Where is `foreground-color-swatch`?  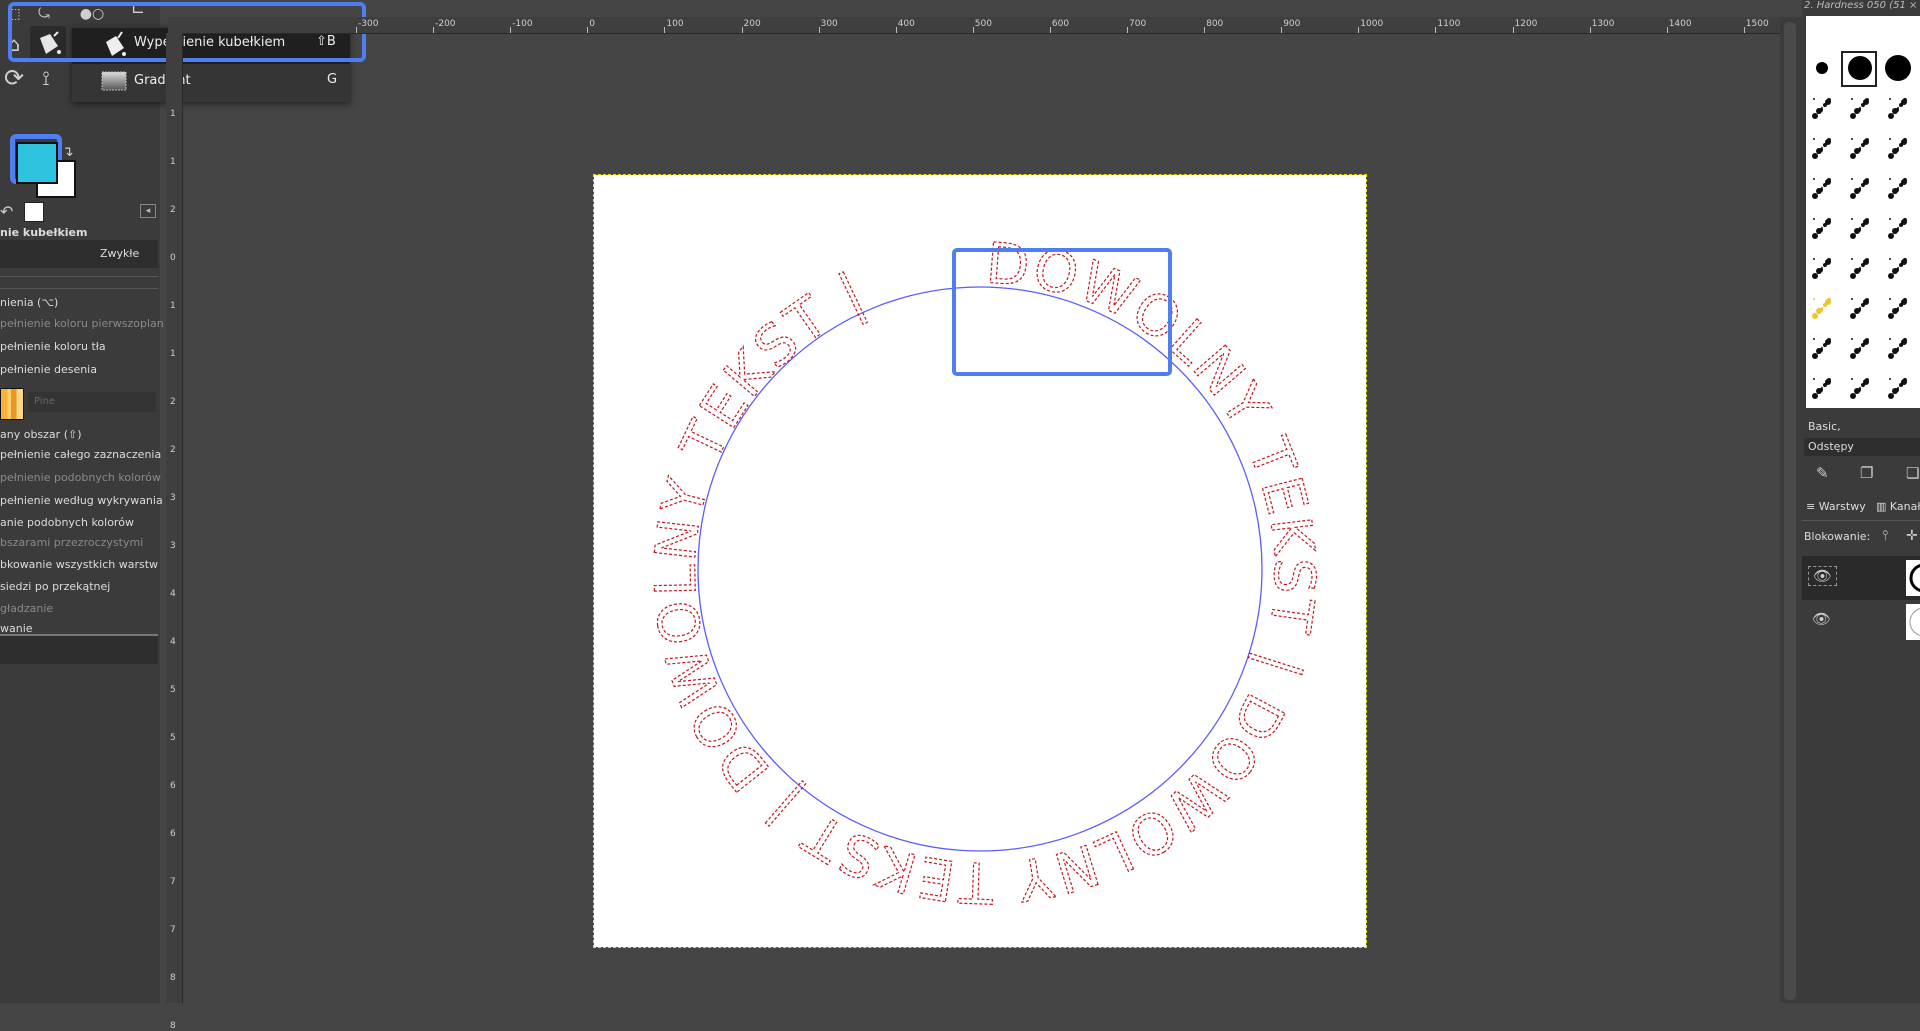
foreground-color-swatch is located at coordinates (37, 163).